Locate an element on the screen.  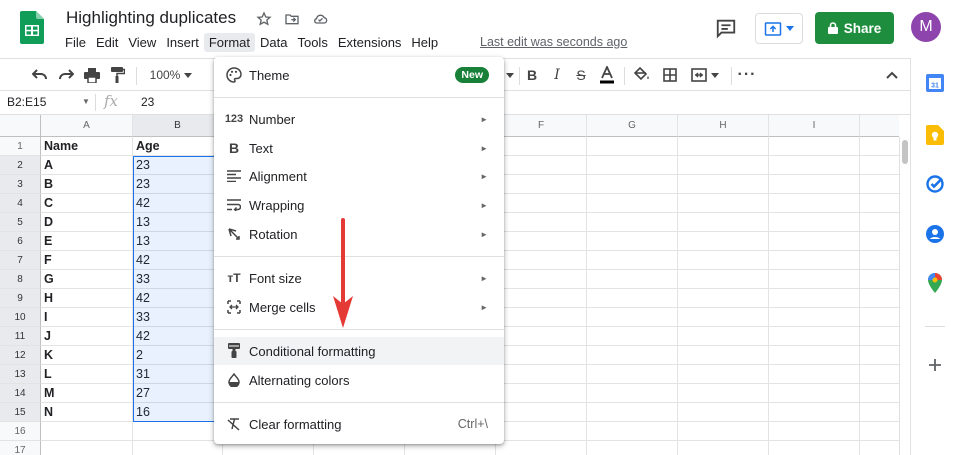
merge-cells-button is located at coordinates (705, 75).